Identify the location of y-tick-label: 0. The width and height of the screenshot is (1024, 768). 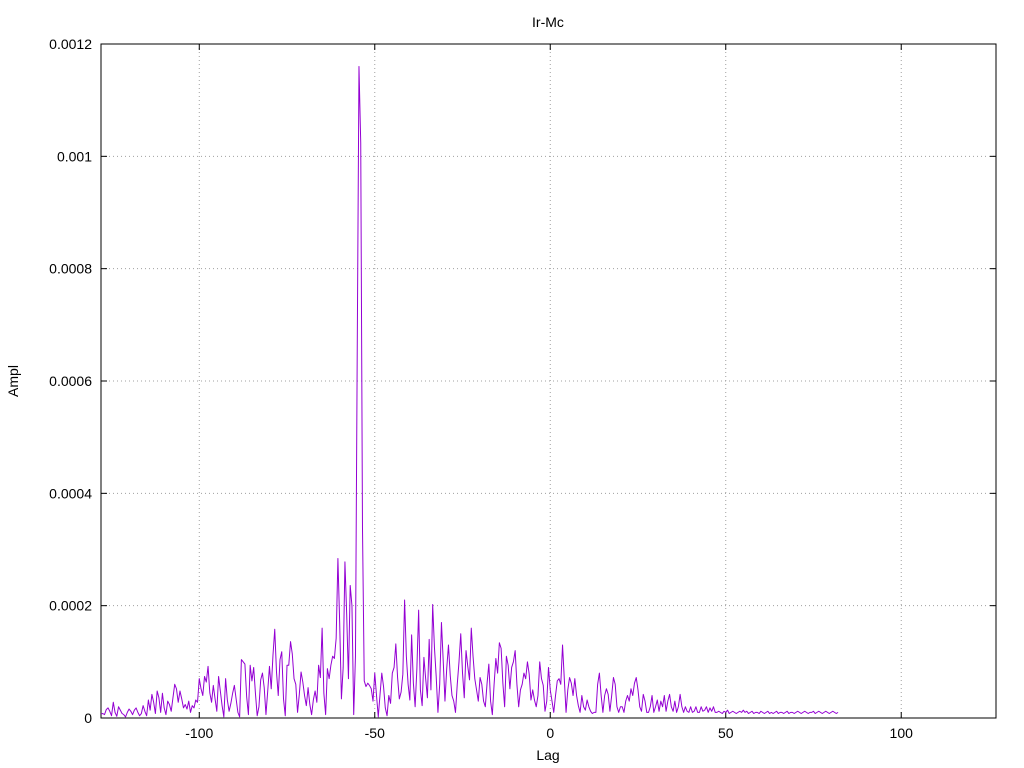
(88, 718).